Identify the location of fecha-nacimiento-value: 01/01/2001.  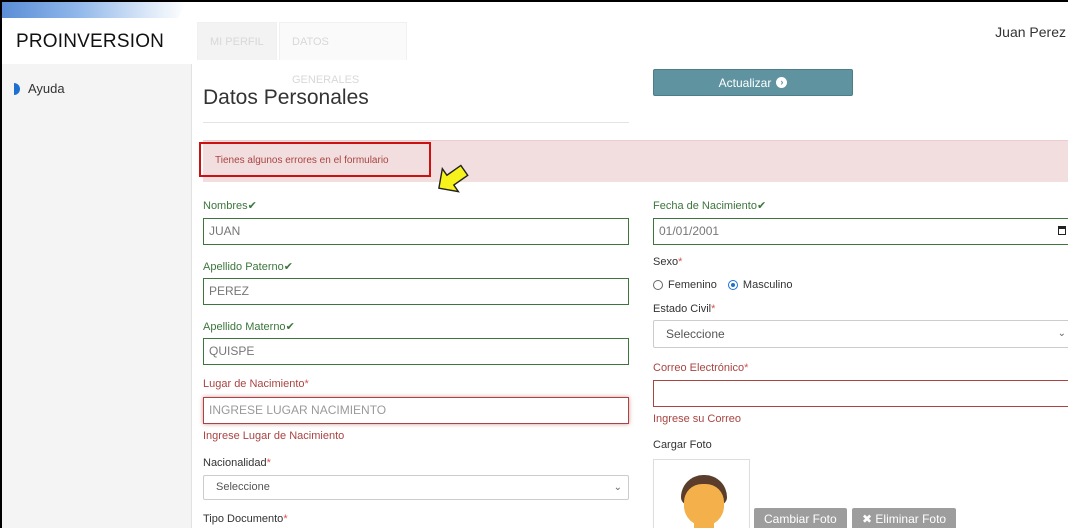
(689, 231).